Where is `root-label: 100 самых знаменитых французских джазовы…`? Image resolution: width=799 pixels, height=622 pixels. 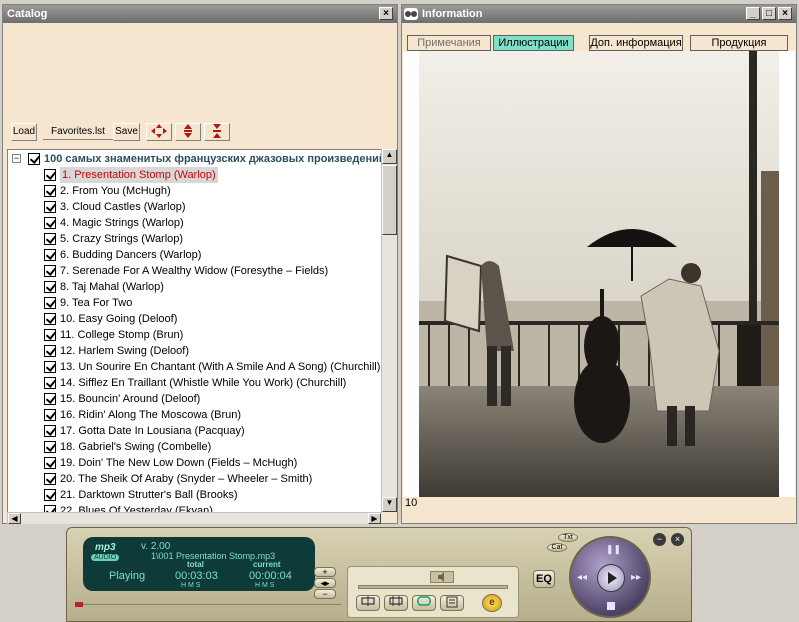 root-label: 100 самых знаменитых французских джазовы… is located at coordinates (213, 159).